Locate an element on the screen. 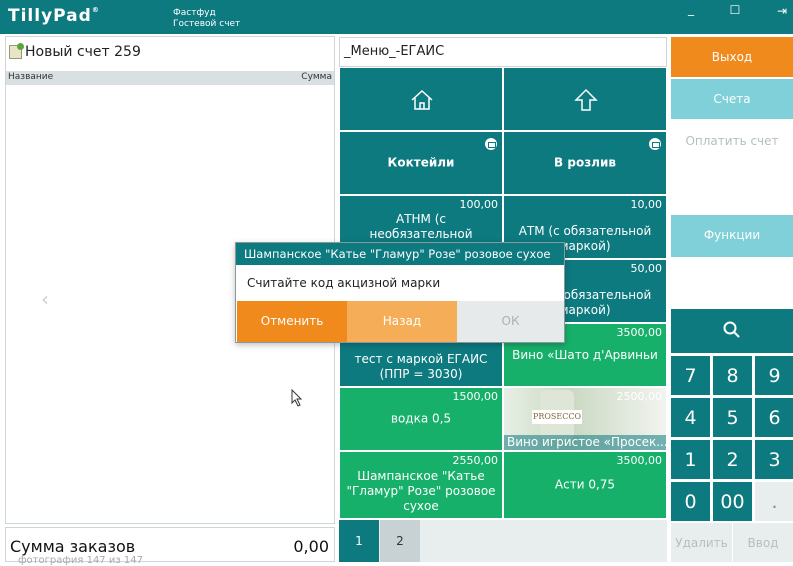 This screenshot has height=566, width=793. chevron-left-icon: ‹ is located at coordinates (45, 299).